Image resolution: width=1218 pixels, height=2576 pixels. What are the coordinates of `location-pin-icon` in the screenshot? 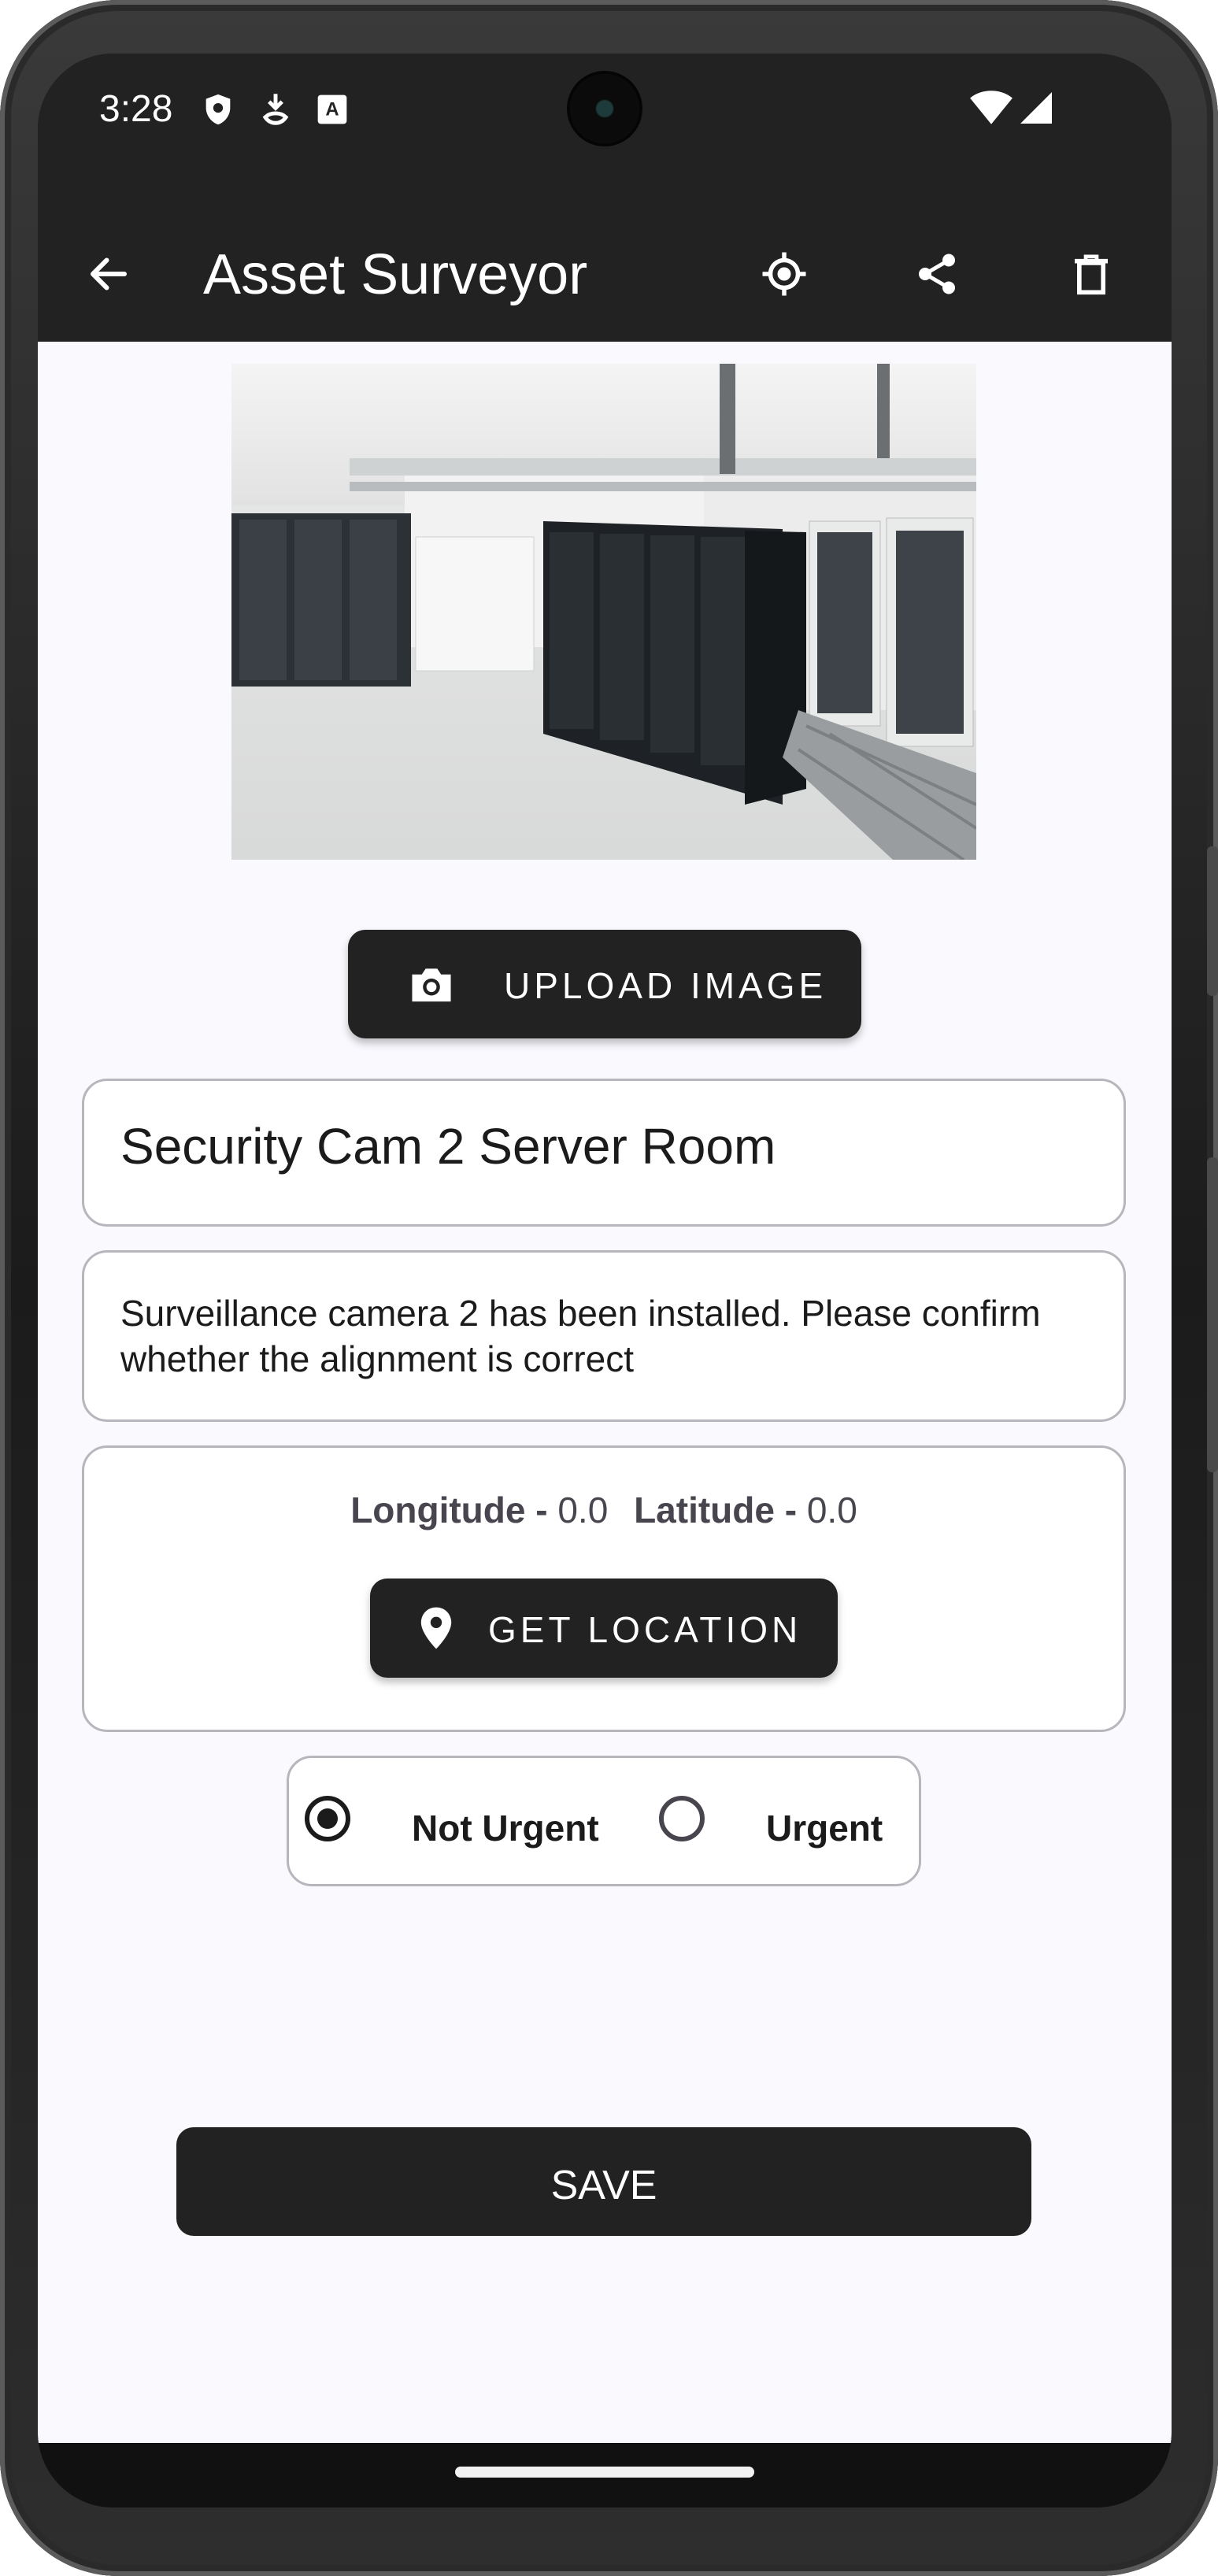 It's located at (436, 1628).